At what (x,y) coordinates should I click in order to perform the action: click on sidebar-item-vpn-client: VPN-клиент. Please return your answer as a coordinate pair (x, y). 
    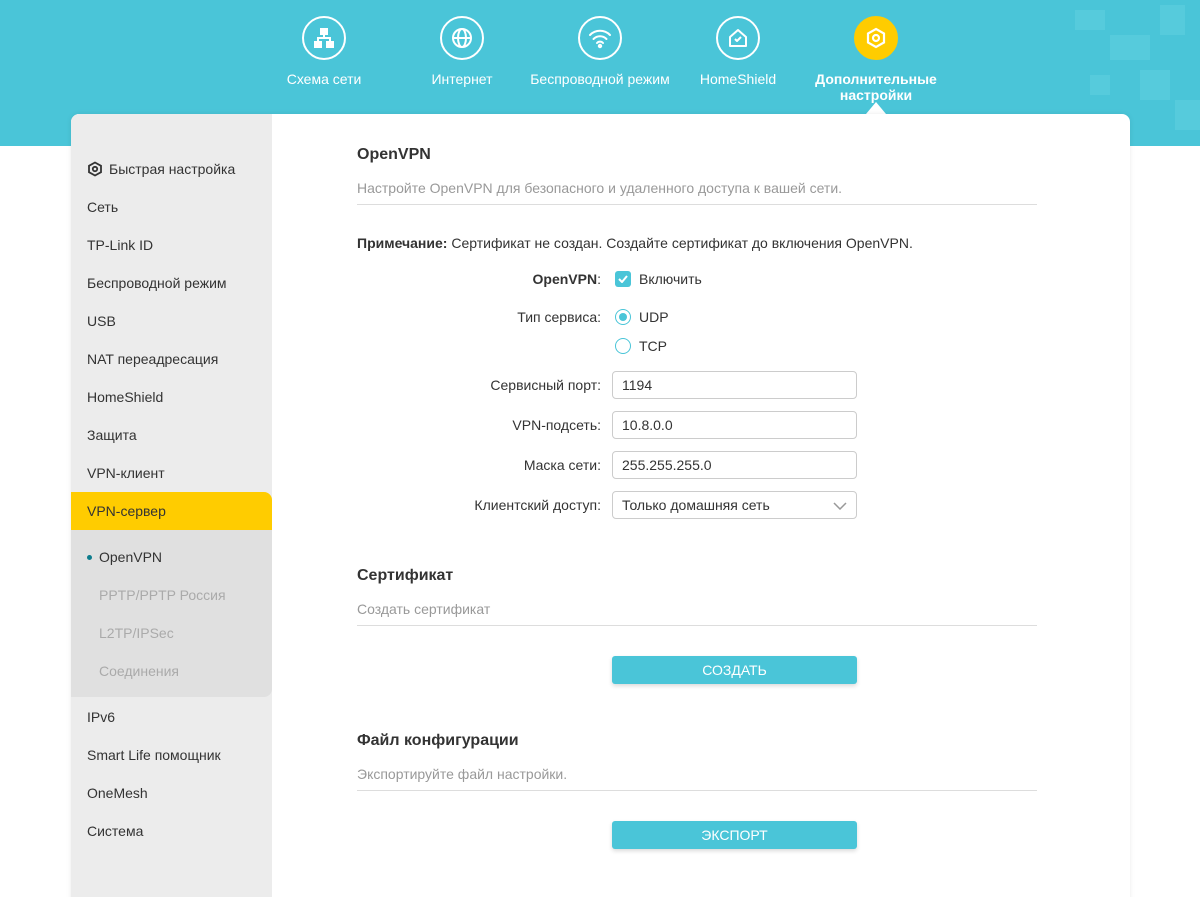
    Looking at the image, I should click on (171, 473).